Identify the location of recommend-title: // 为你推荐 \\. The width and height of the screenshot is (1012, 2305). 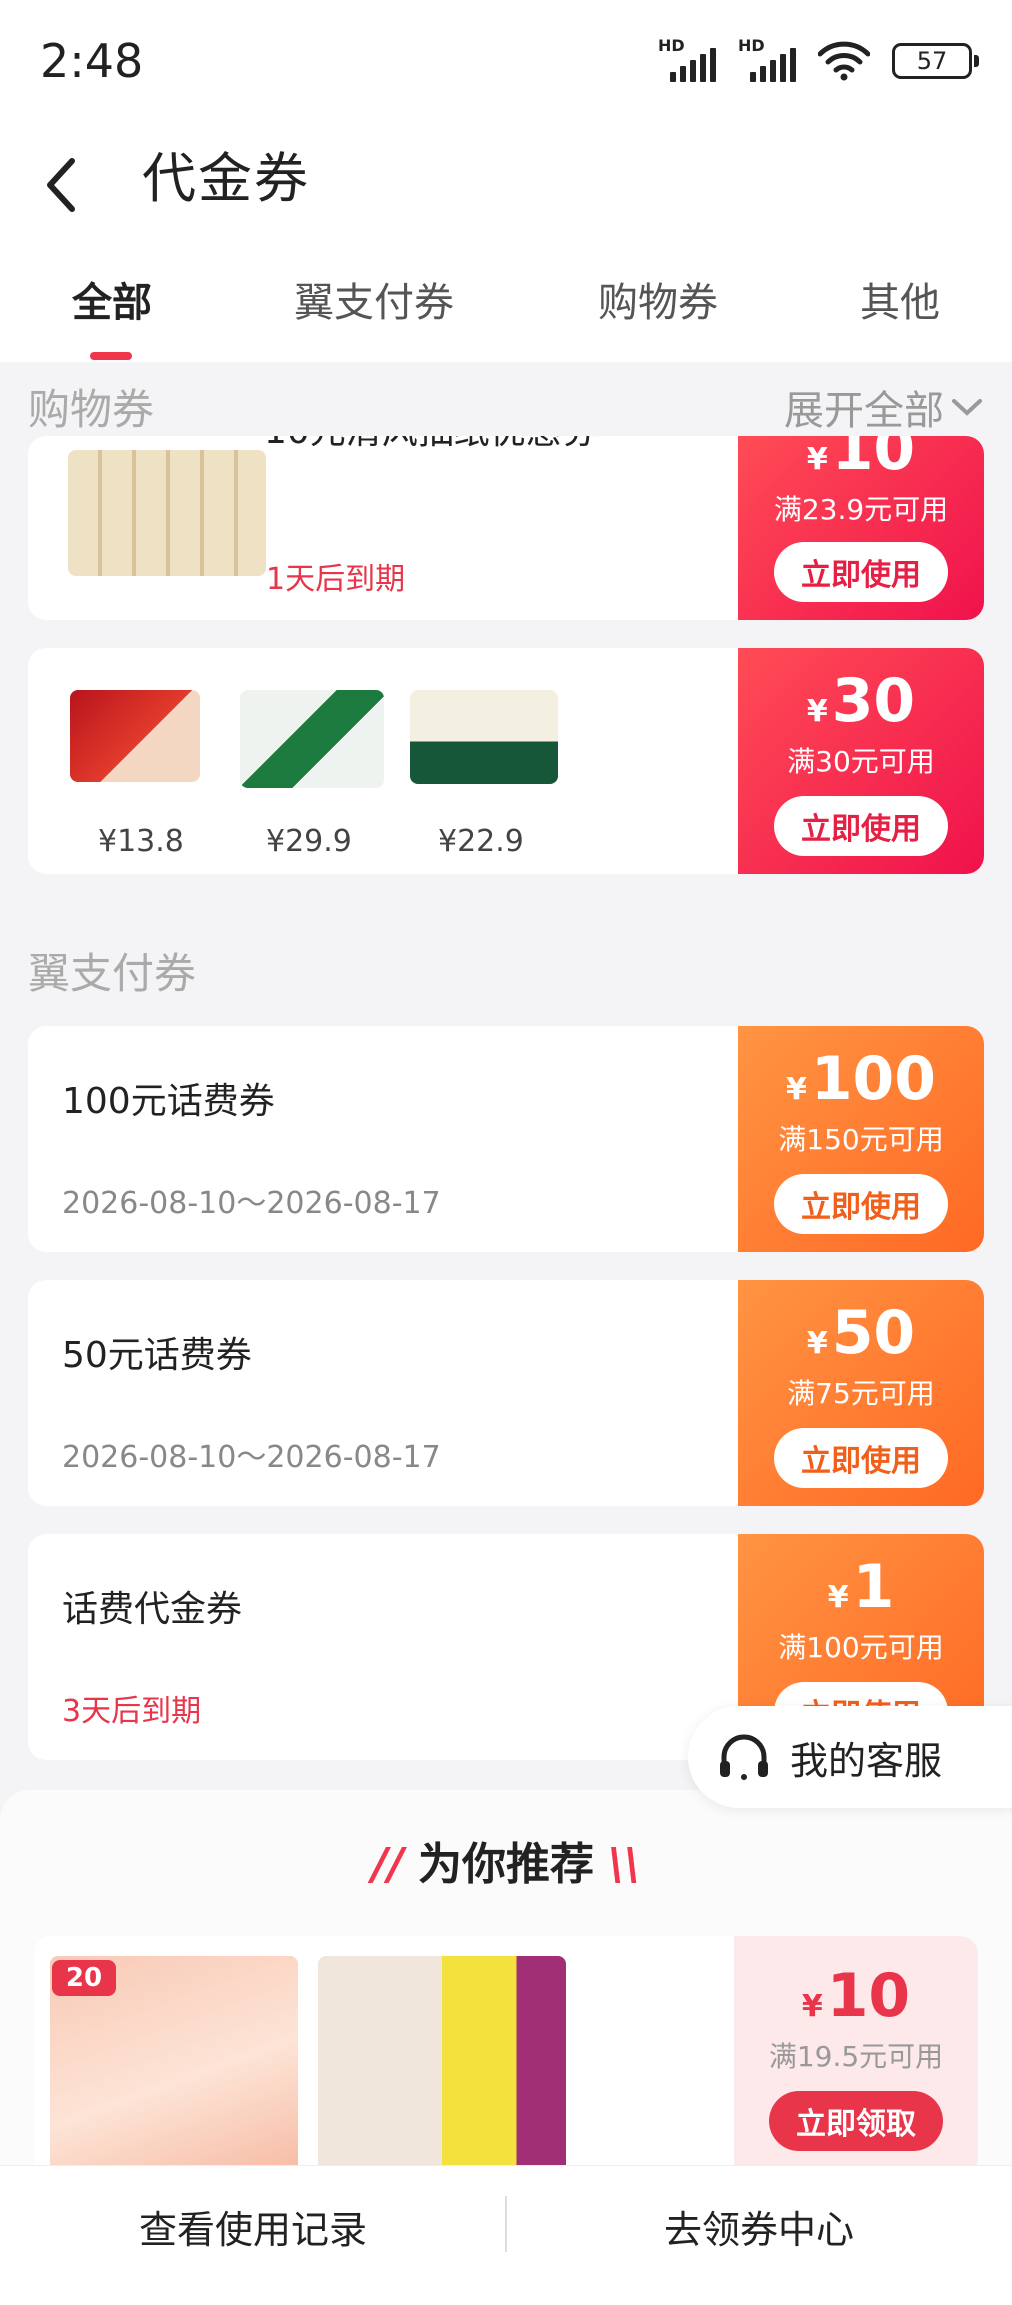
(506, 1860).